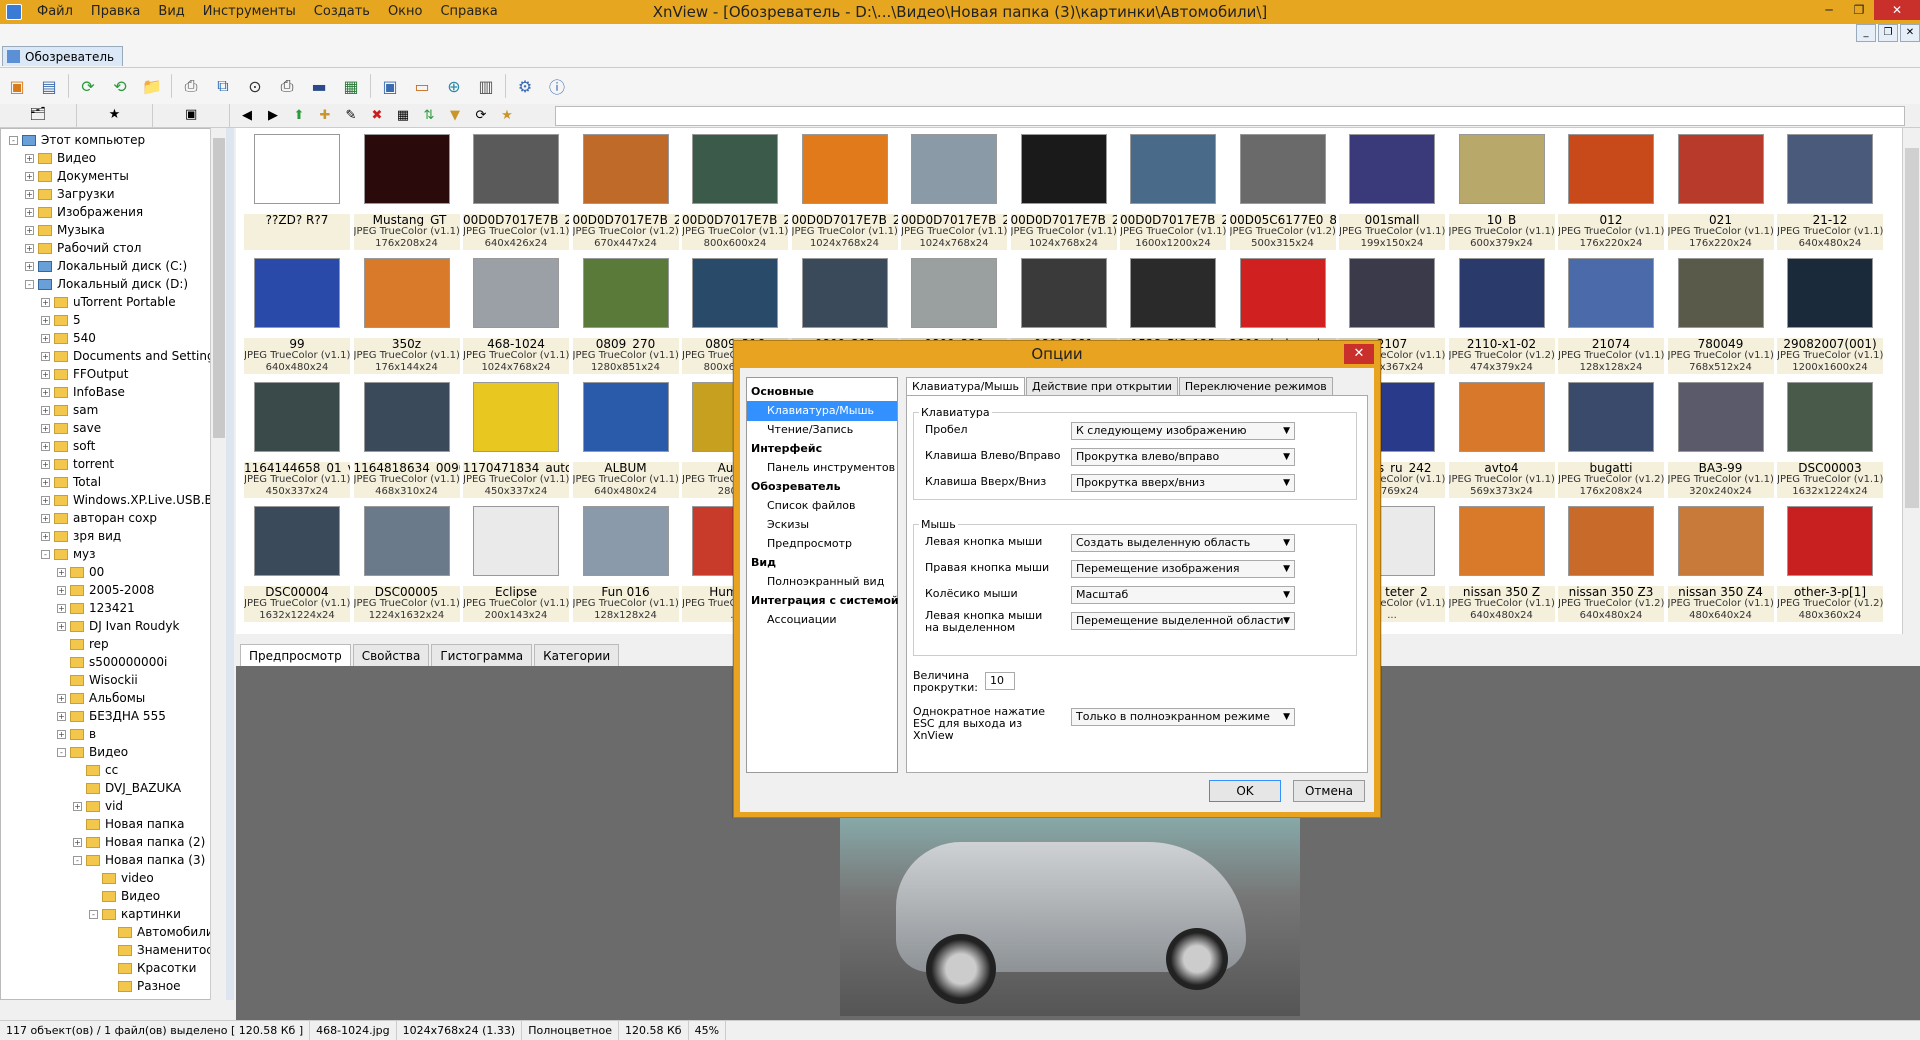  Describe the element at coordinates (273, 116) in the screenshot. I see `forward-icon: ▶` at that location.